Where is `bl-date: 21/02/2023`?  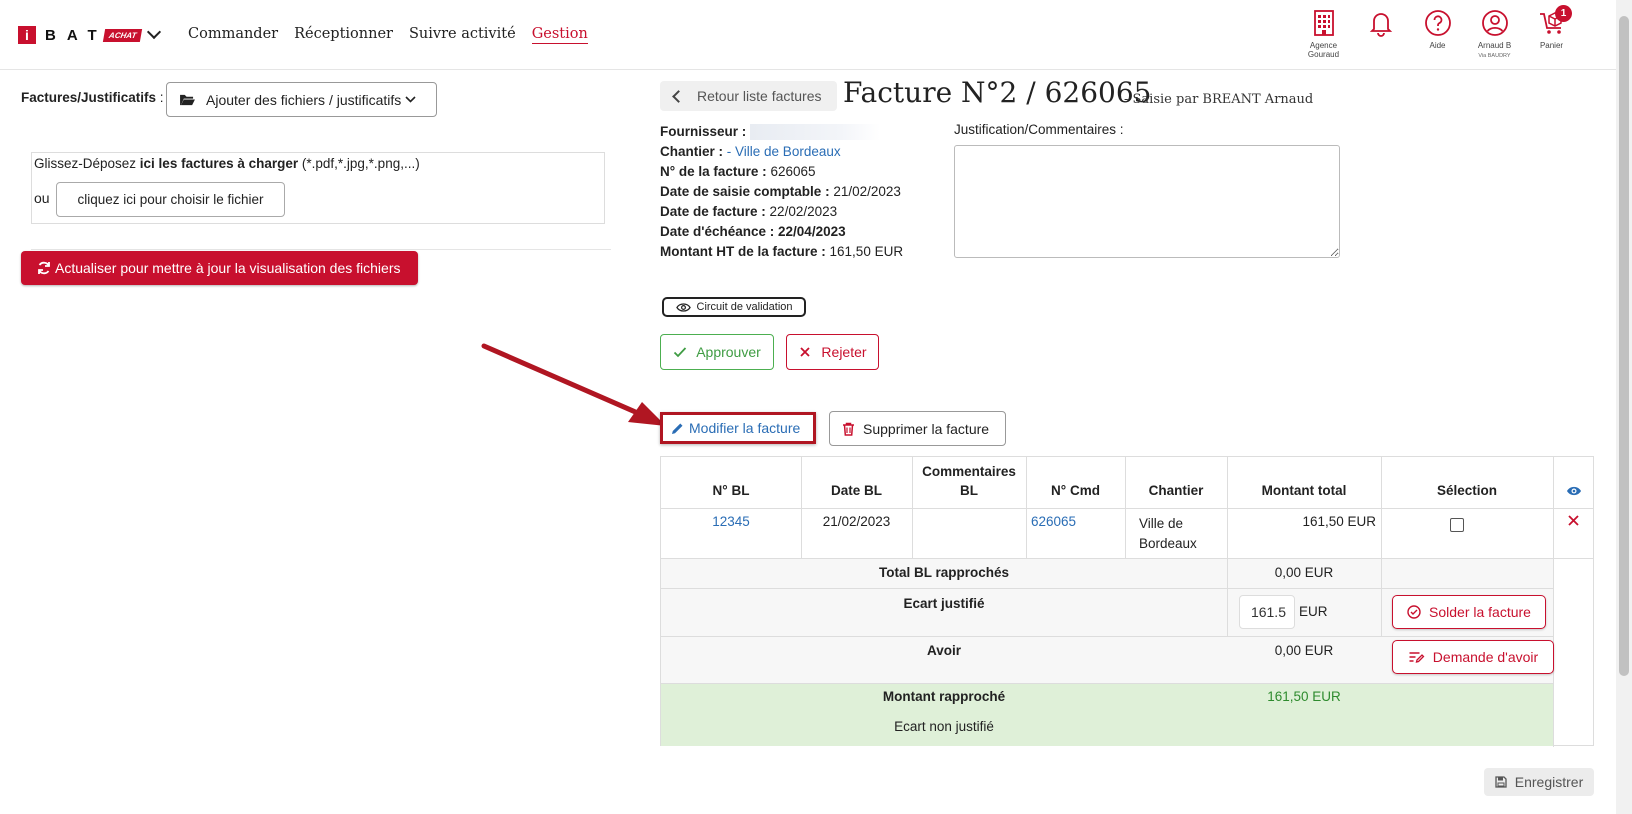
bl-date: 21/02/2023 is located at coordinates (856, 521).